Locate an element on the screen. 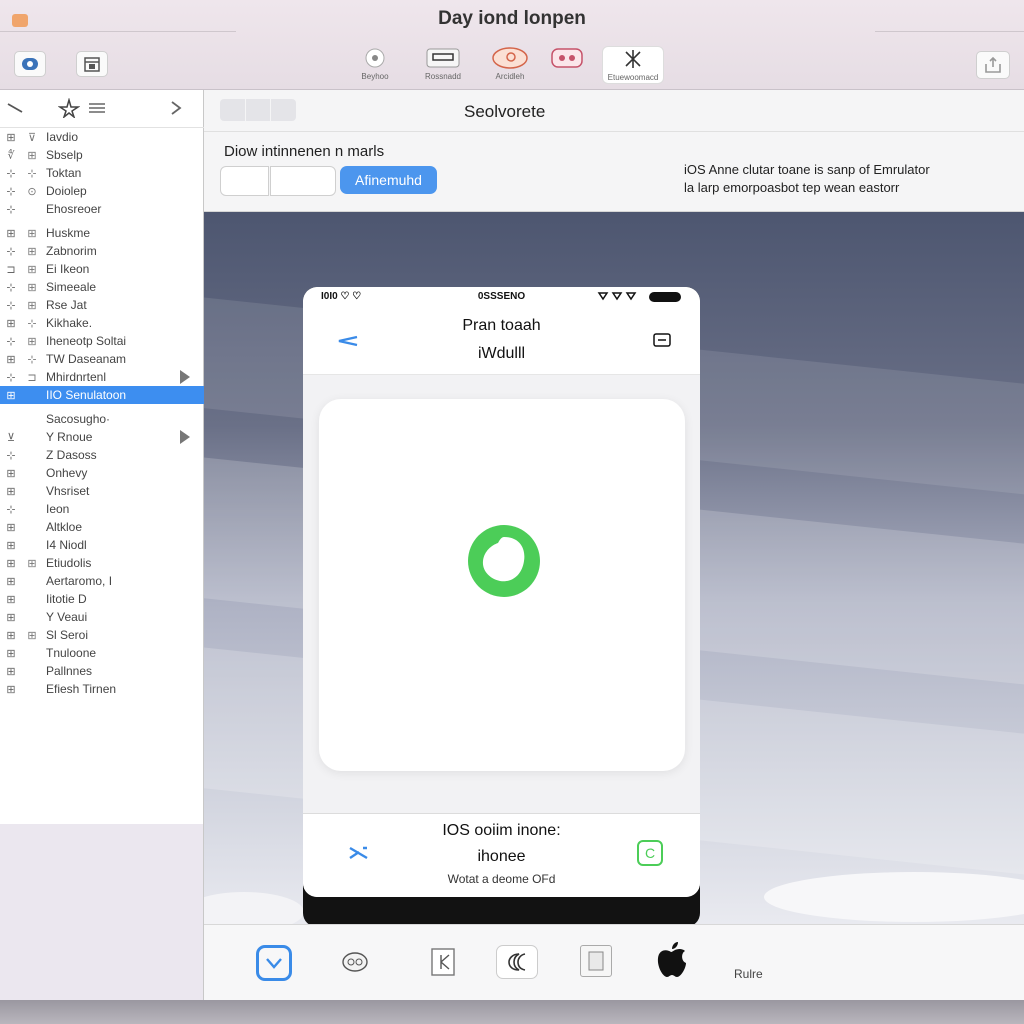 The width and height of the screenshot is (1024, 1024). sidebar-item-label: IIO Senulatoon is located at coordinates (86, 395).